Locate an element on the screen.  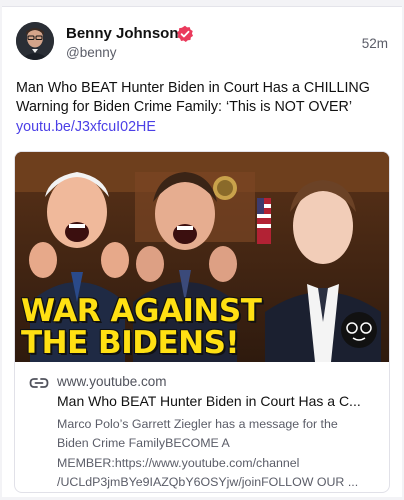
link-icon is located at coordinates (39, 383).